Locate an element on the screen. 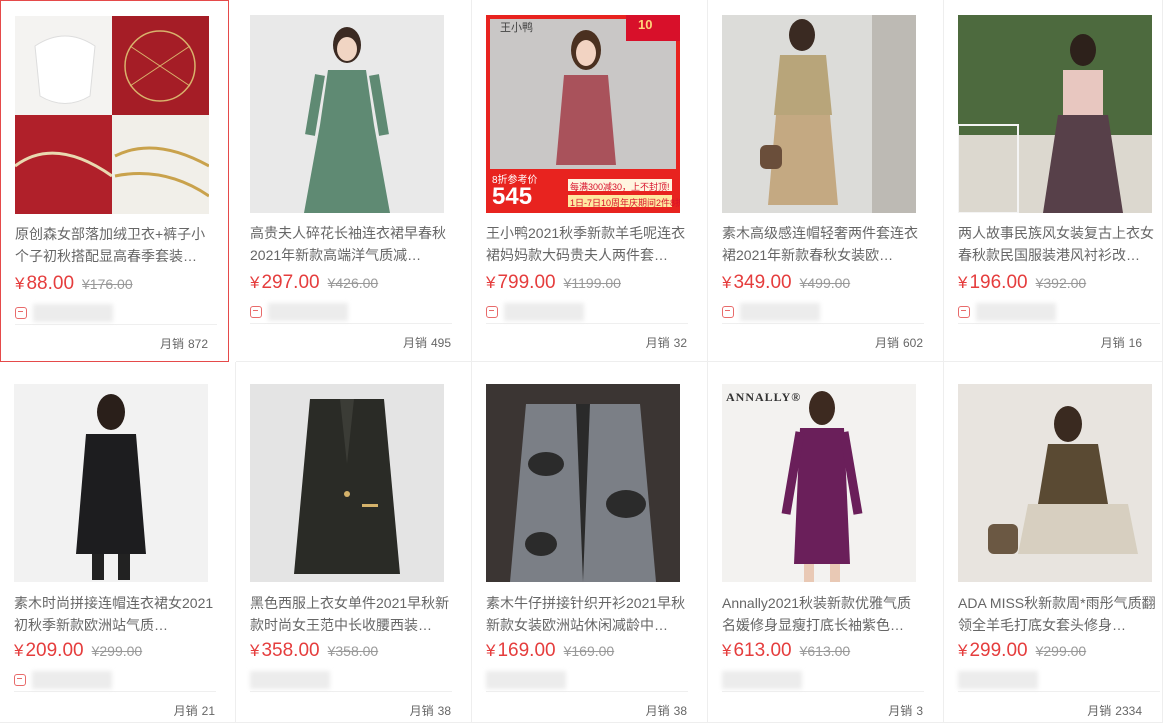  product-price: ¥299.00 ¥299.00 is located at coordinates (1022, 650).